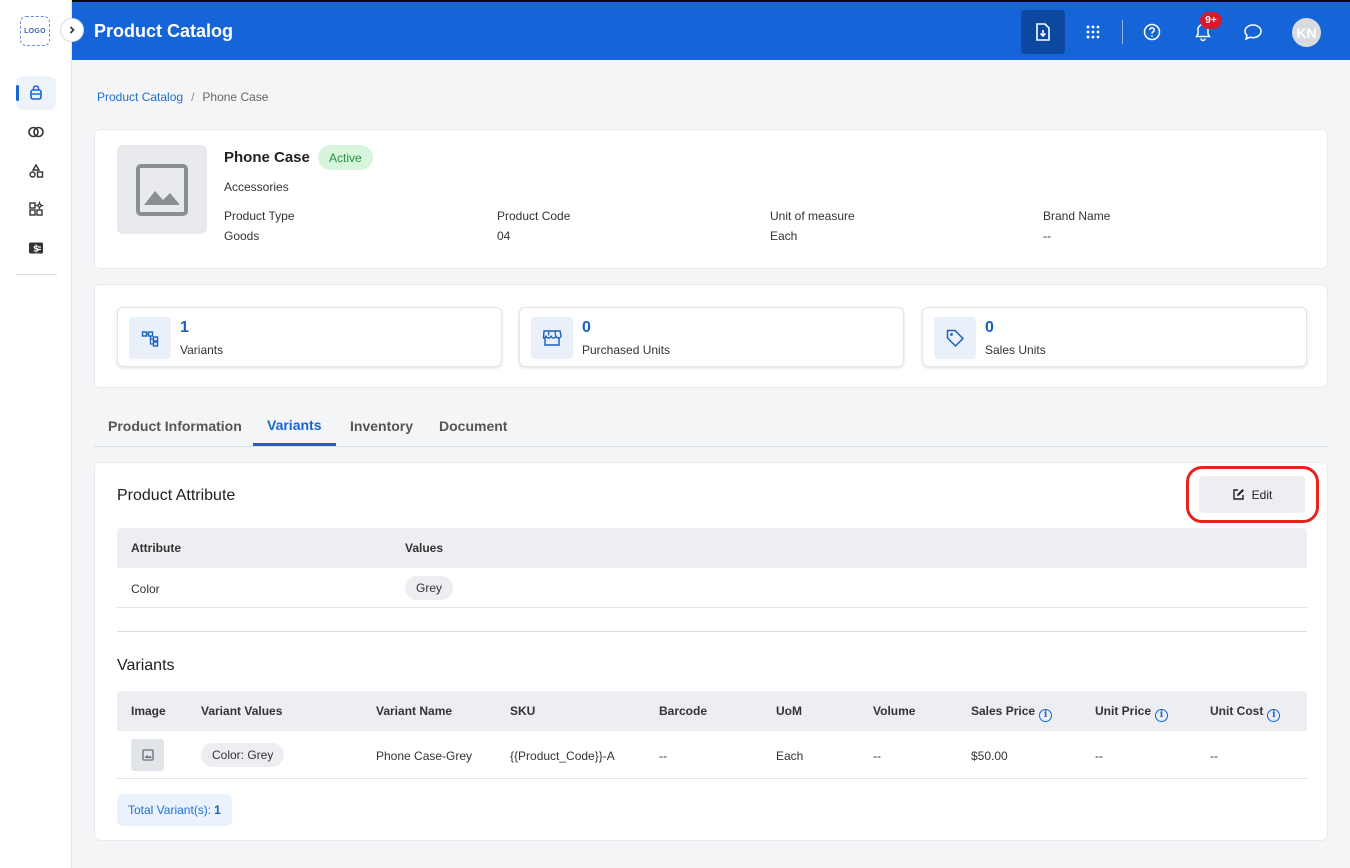 This screenshot has width=1350, height=868. Describe the element at coordinates (473, 426) in the screenshot. I see `tab-document: Document` at that location.